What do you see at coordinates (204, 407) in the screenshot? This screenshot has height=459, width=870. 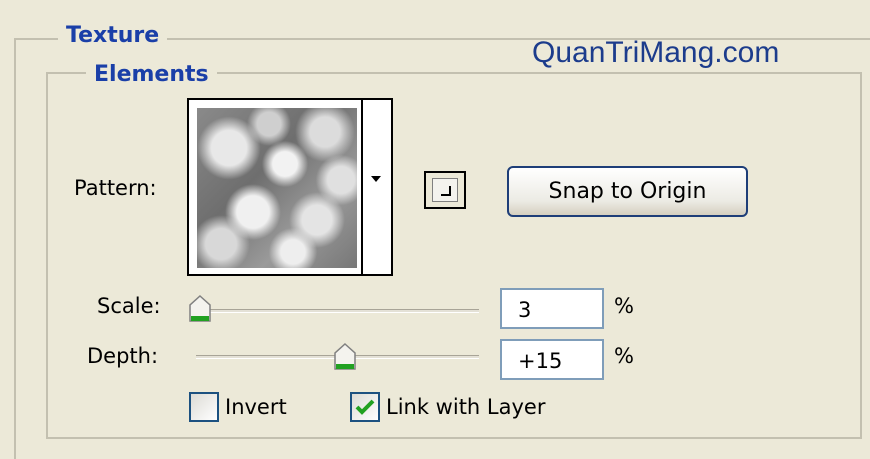 I see `invert-checkbox` at bounding box center [204, 407].